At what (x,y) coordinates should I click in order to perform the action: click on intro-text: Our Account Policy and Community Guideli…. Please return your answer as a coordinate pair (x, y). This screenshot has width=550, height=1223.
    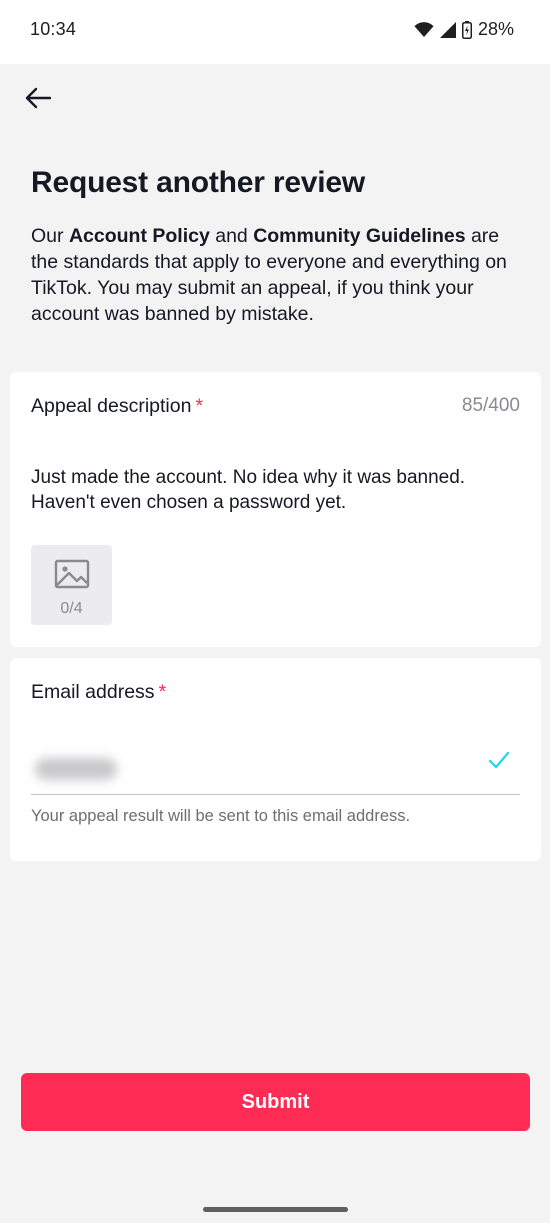
    Looking at the image, I should click on (276, 275).